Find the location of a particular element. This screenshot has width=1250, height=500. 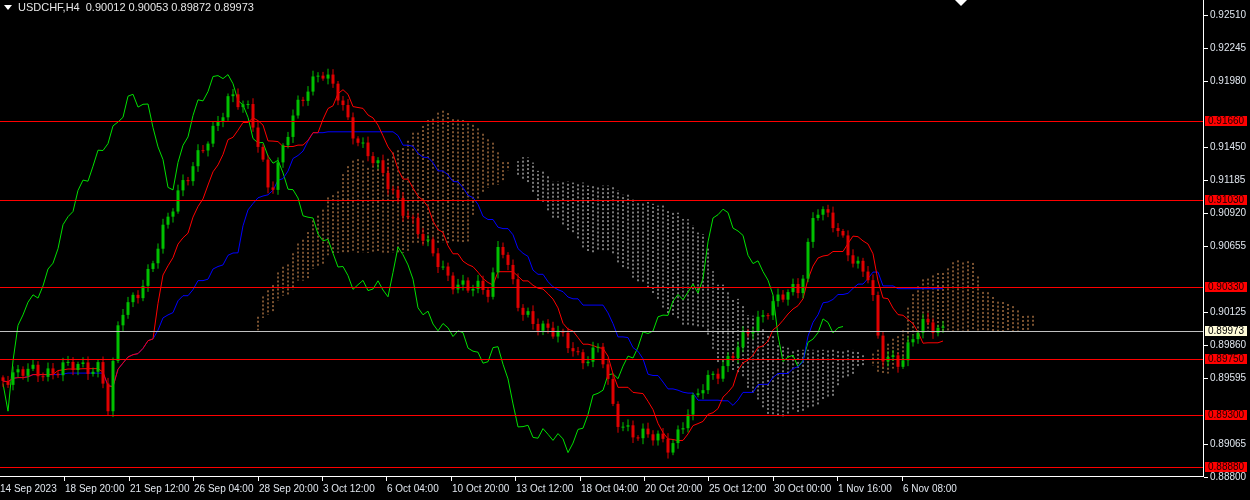

price-tick-label: 0.90655 is located at coordinates (1228, 246).